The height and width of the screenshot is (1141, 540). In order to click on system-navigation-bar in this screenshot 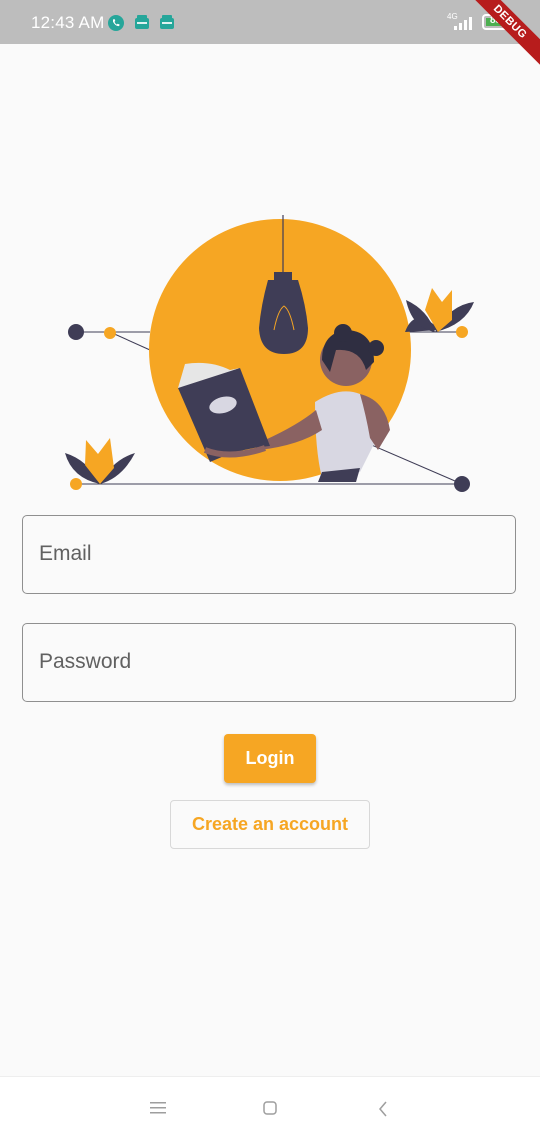, I will do `click(270, 1108)`.